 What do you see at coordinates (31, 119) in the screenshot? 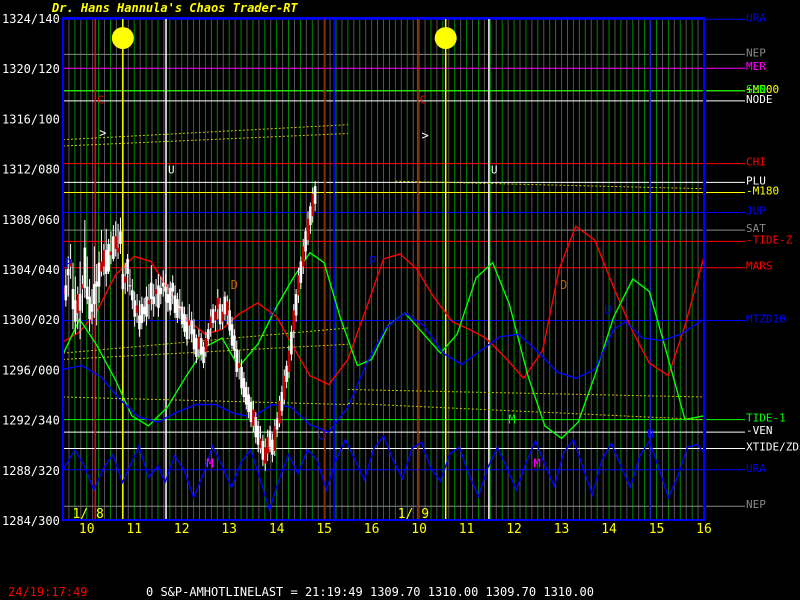
I see `y-tick-label: 1316/100` at bounding box center [31, 119].